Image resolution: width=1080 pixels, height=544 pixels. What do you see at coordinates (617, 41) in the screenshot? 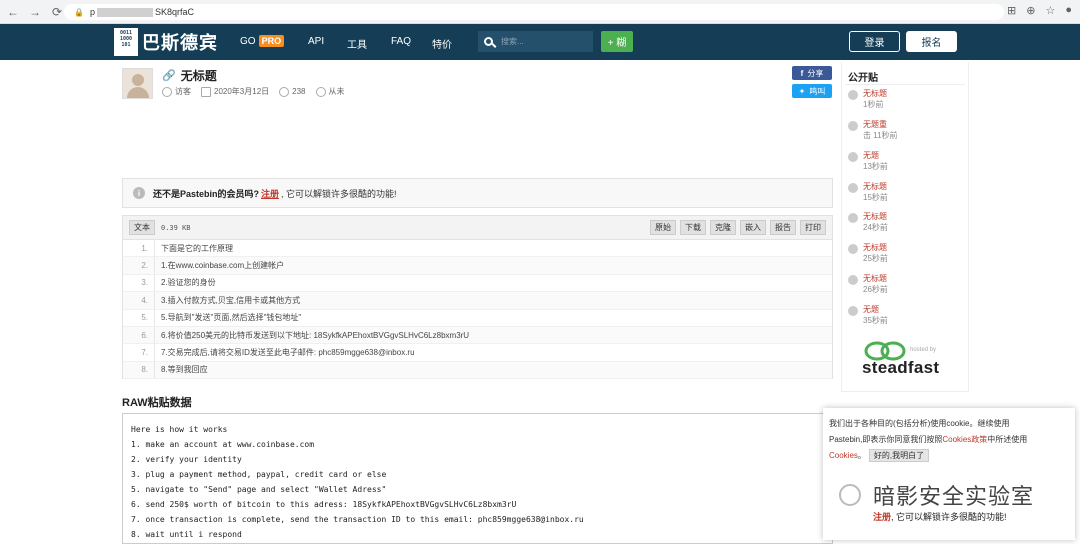
I see `new-paste-button: + 糊` at bounding box center [617, 41].